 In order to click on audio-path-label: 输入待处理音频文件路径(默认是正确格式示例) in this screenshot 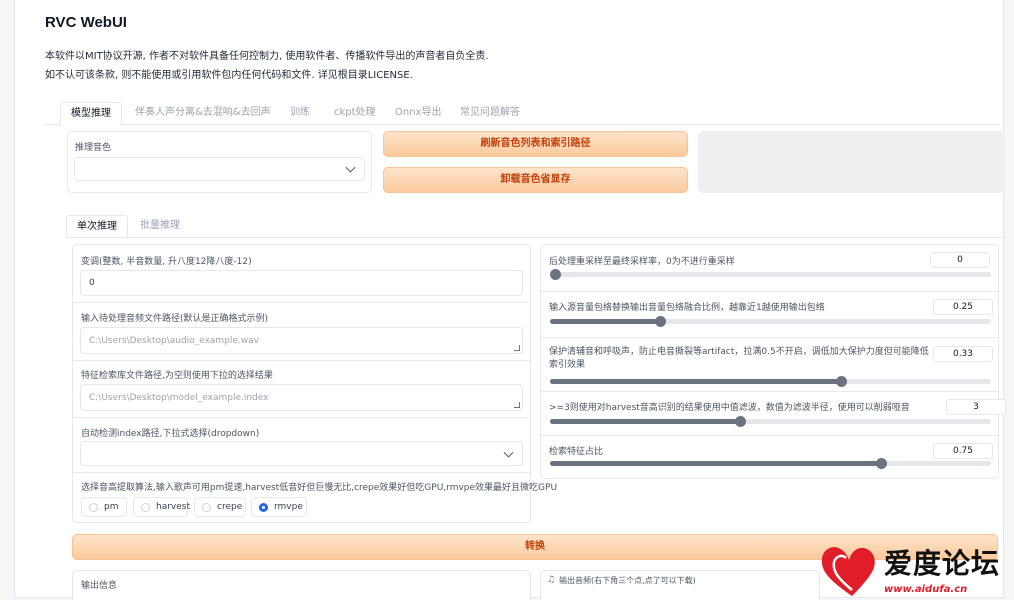, I will do `click(175, 319)`.